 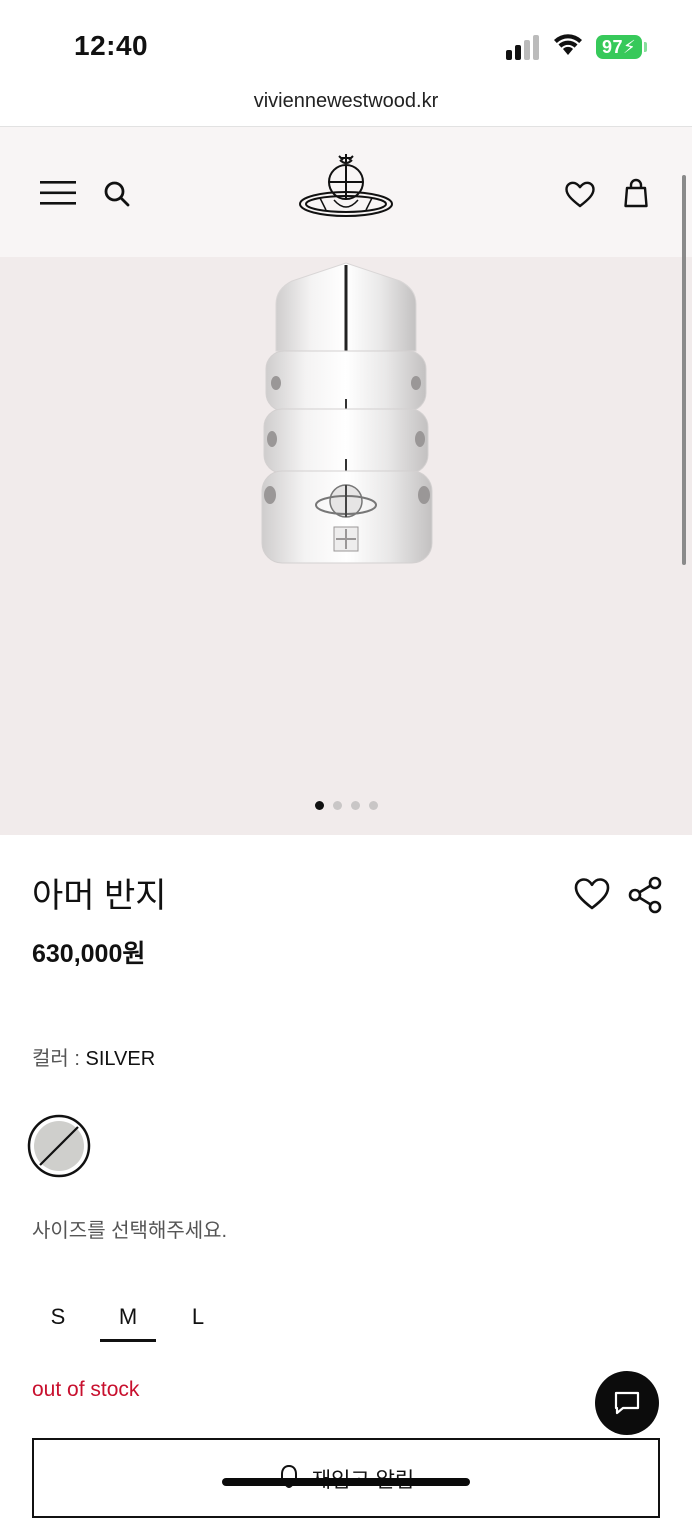 I want to click on chat-button, so click(x=627, y=1403).